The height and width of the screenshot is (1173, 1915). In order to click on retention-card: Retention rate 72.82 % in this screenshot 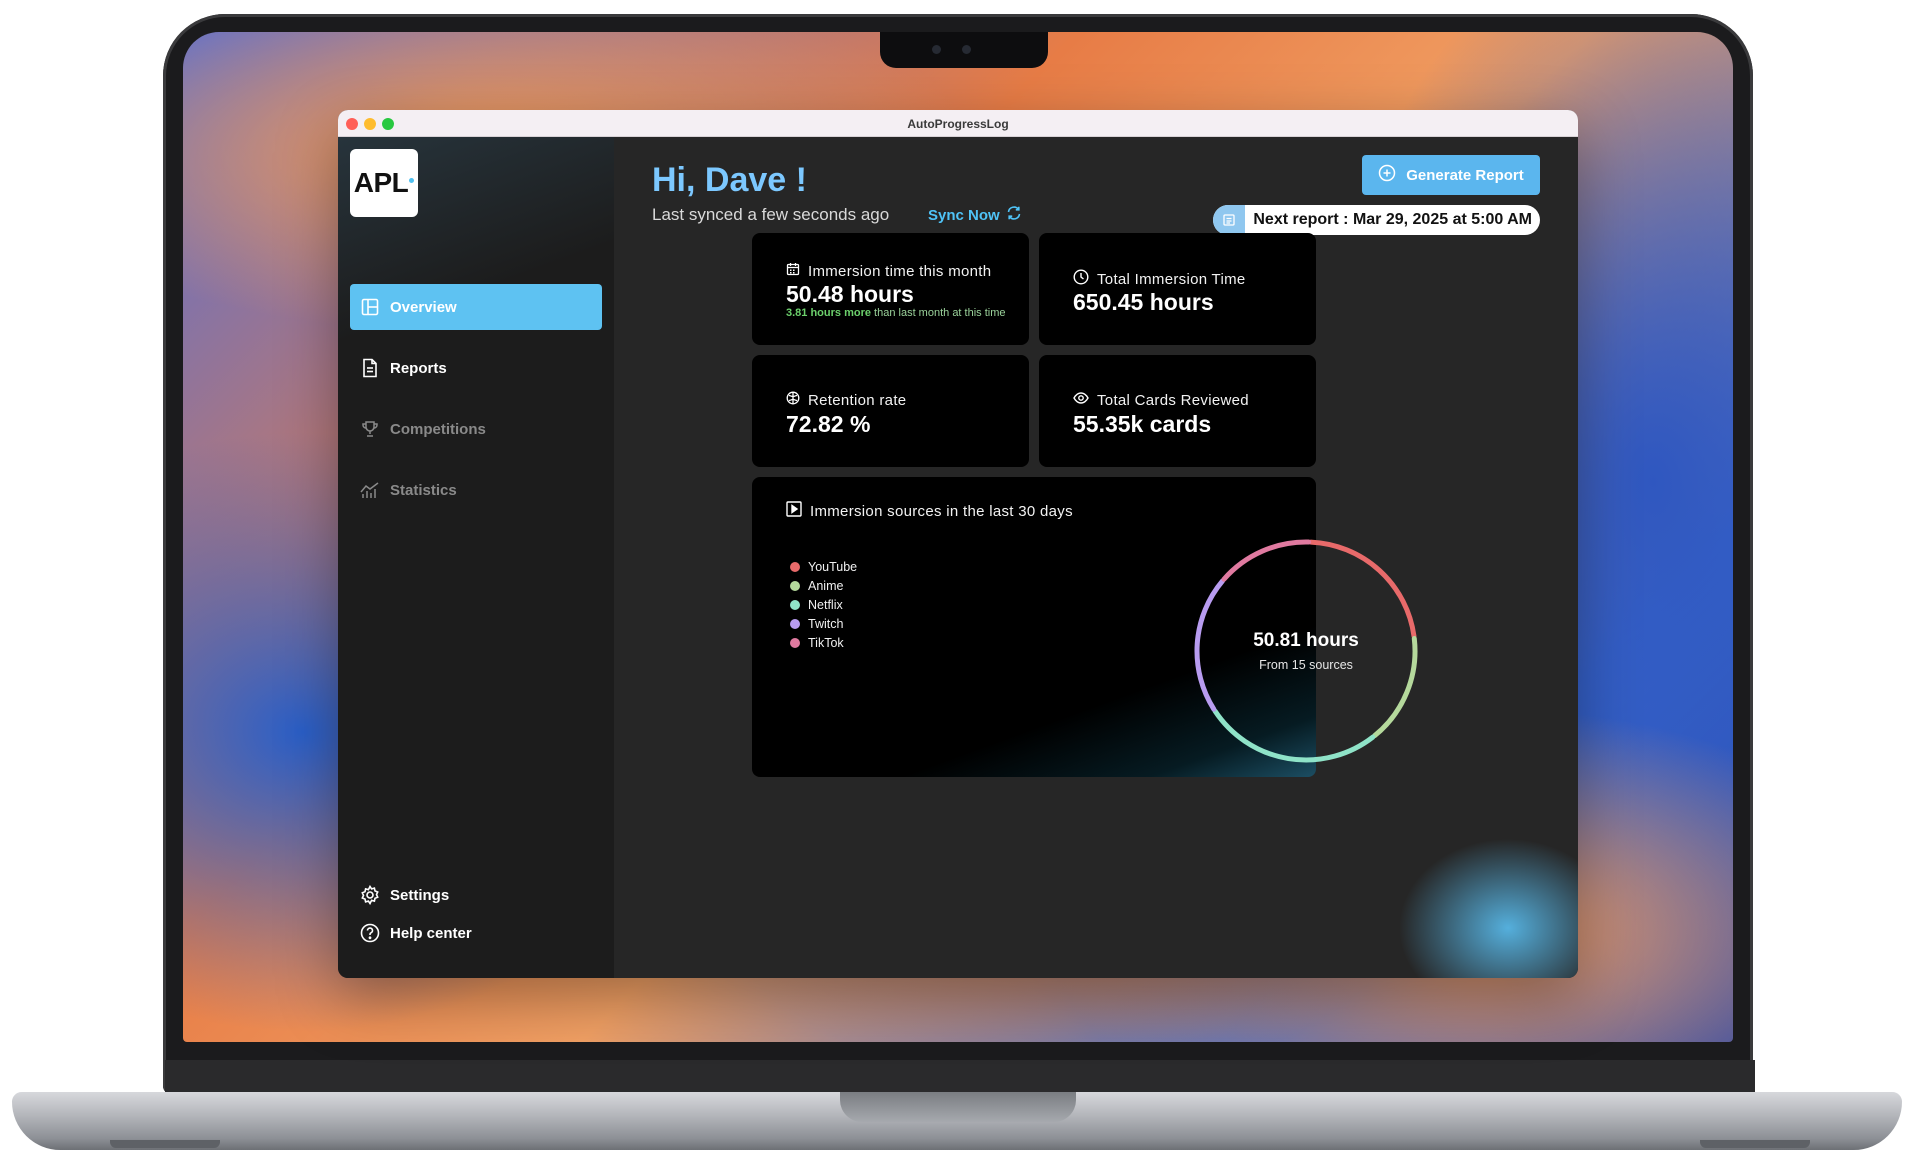, I will do `click(890, 411)`.